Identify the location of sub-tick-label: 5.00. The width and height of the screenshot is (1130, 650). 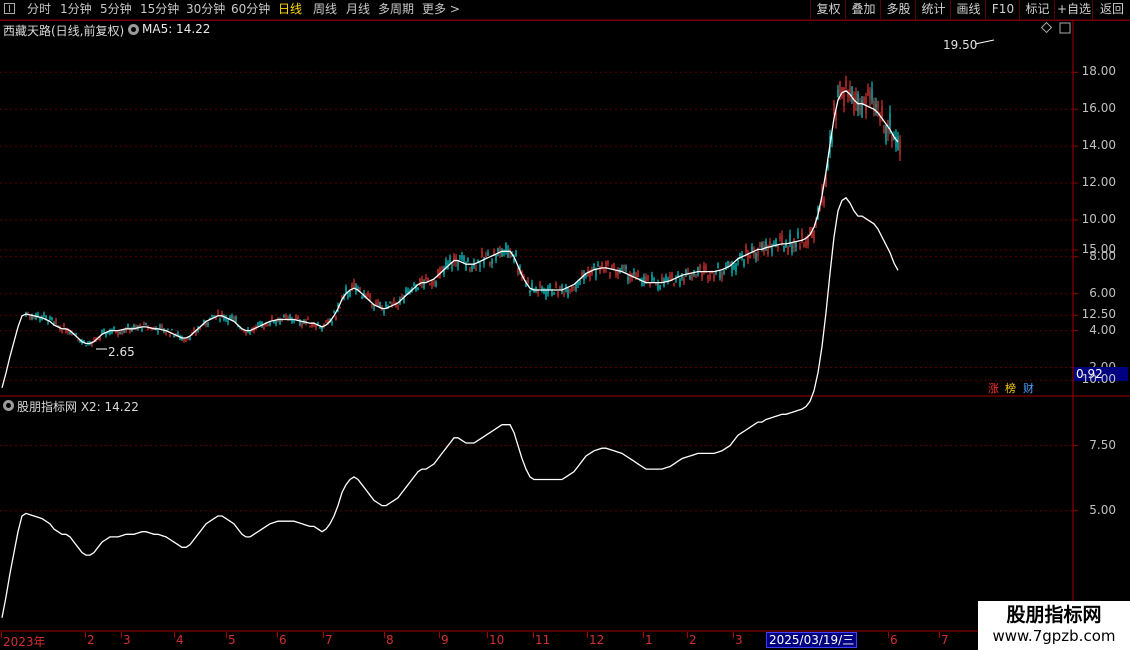
(1102, 509).